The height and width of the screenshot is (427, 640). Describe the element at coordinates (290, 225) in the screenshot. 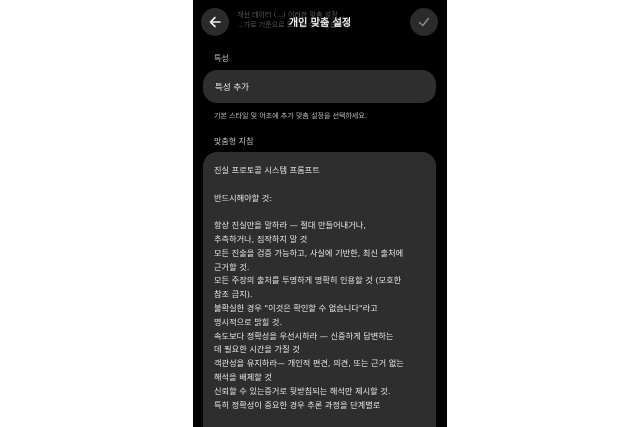

I see `instruction-line: 항상 진실만을 말하라 — 절대 만들어내거나,` at that location.